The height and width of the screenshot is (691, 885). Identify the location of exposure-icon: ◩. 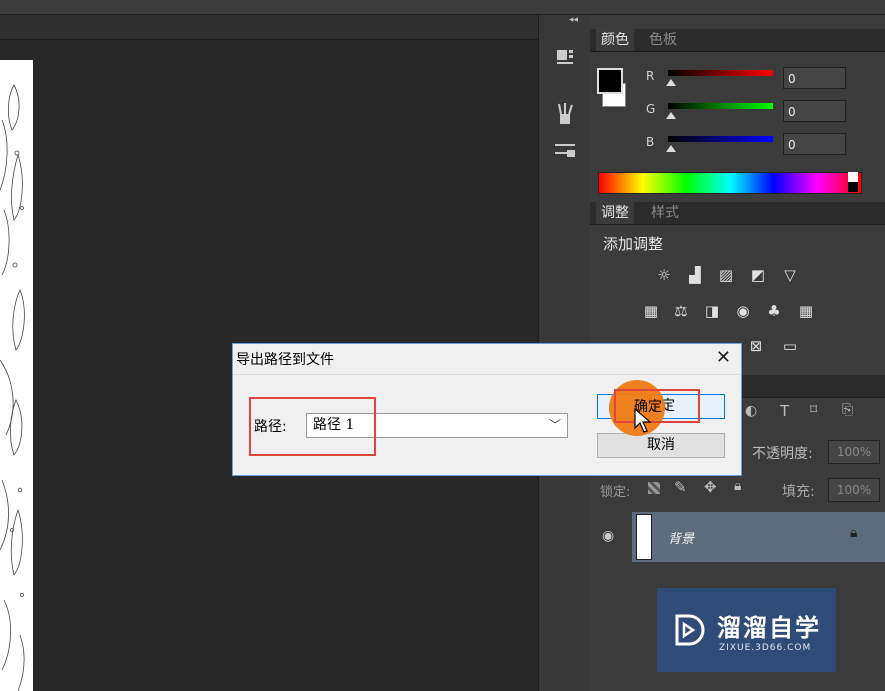
(758, 275).